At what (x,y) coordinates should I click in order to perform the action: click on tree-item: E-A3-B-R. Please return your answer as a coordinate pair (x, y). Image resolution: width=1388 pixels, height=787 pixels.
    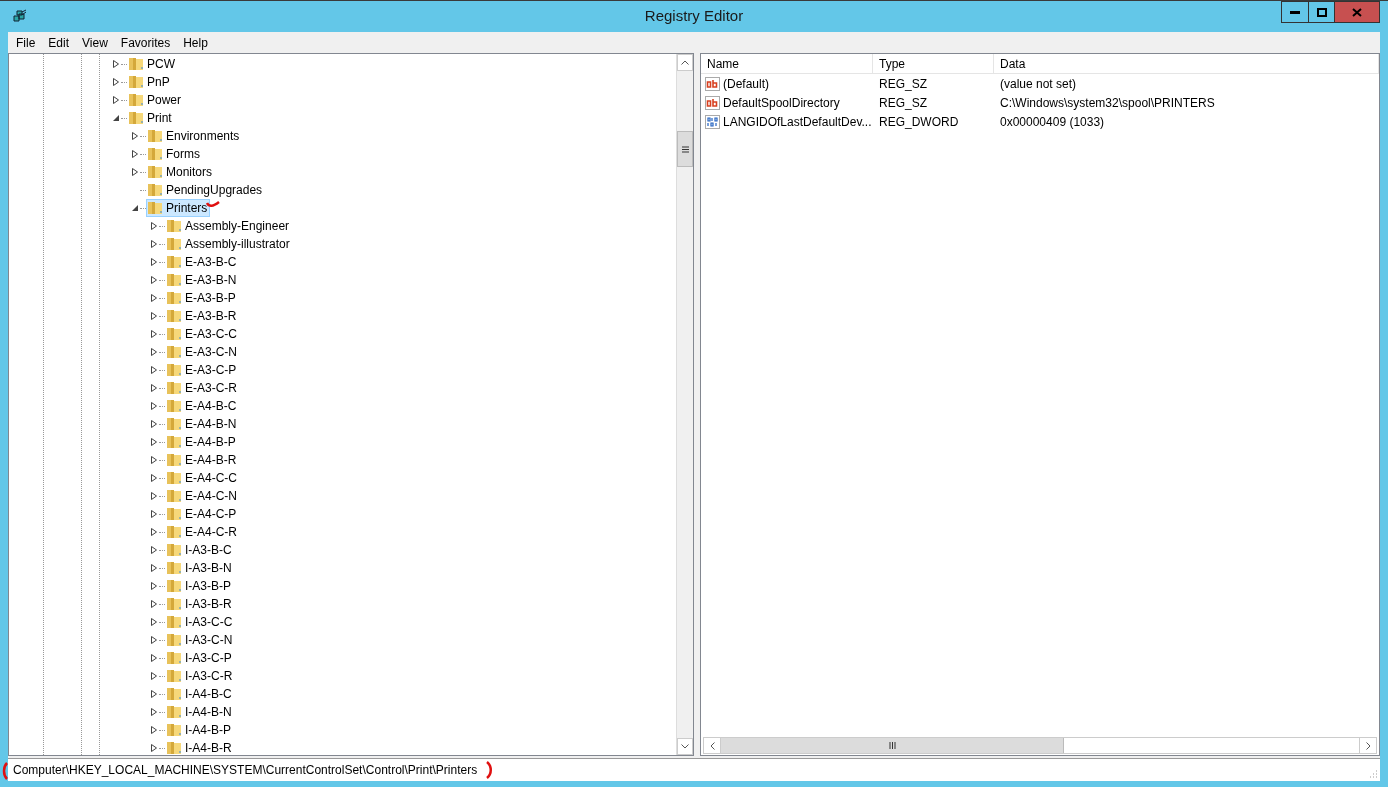
    Looking at the image, I should click on (202, 316).